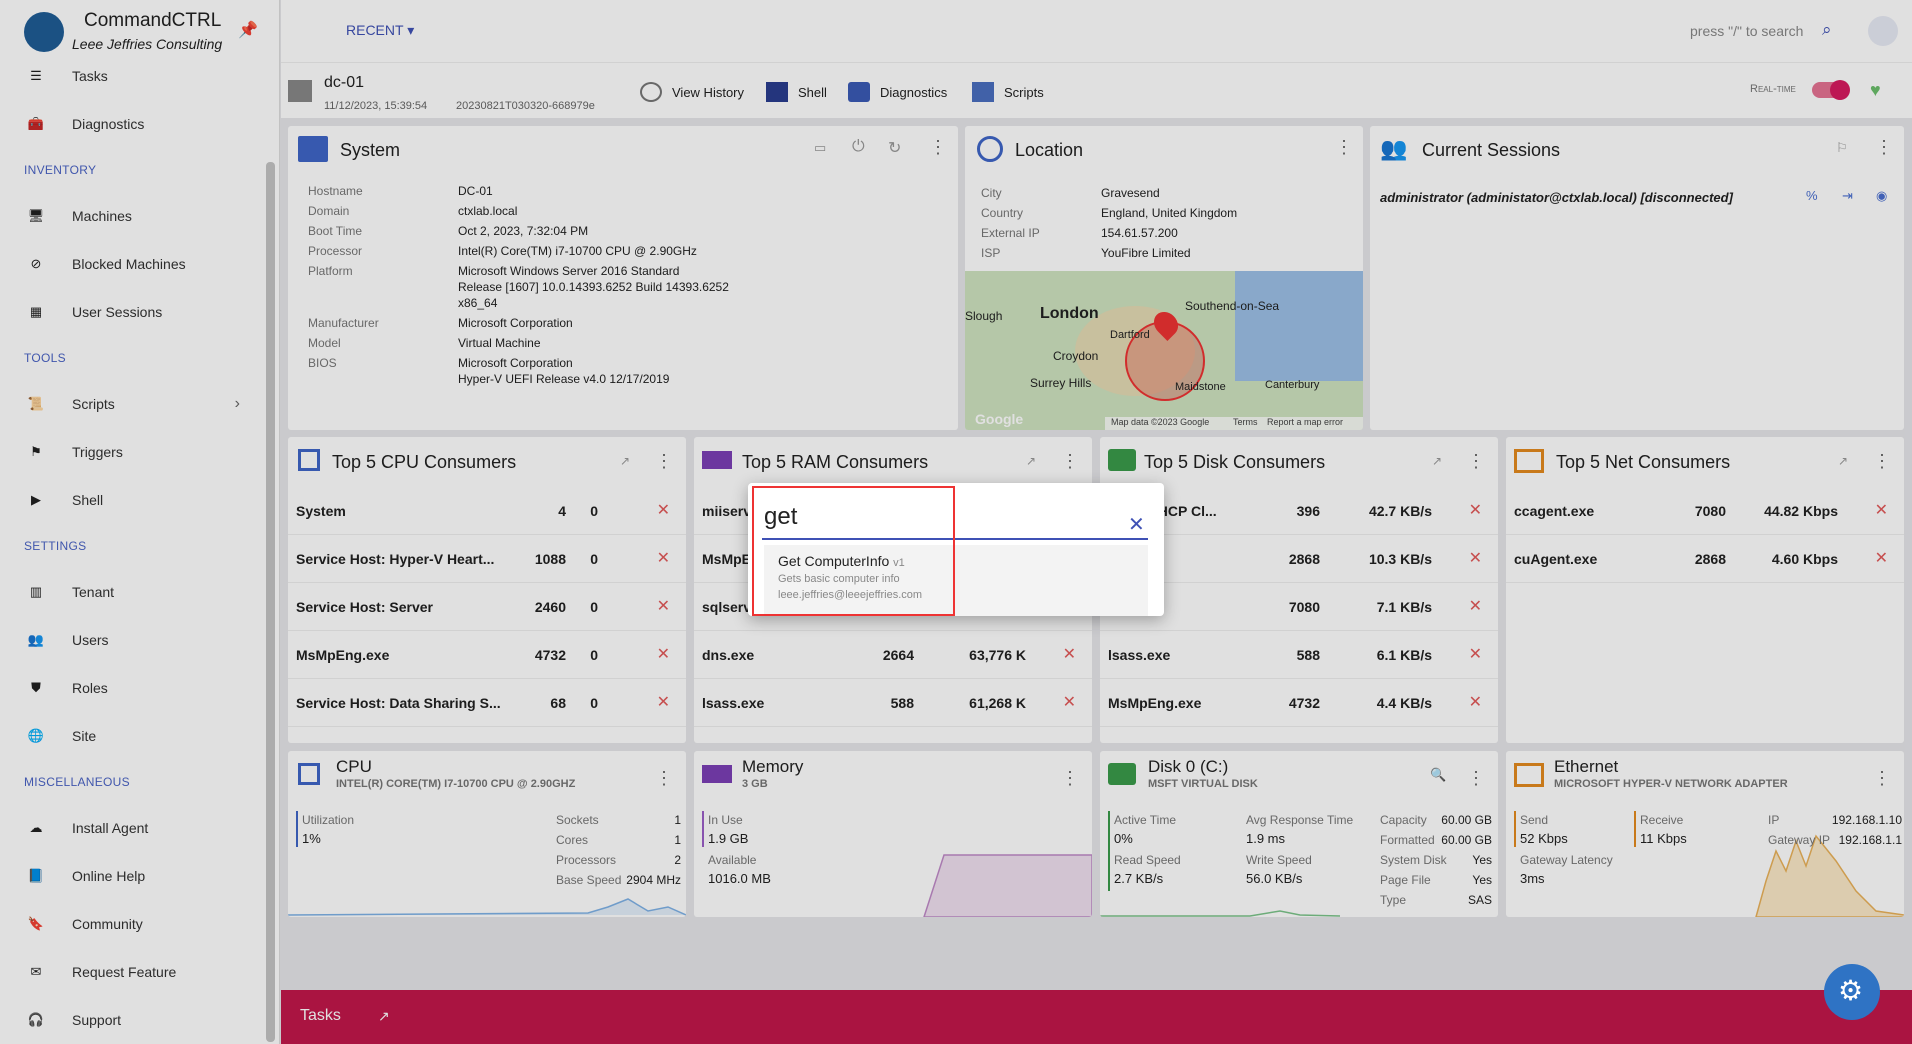 This screenshot has height=1044, width=1912. I want to click on highlight-box, so click(853, 551).